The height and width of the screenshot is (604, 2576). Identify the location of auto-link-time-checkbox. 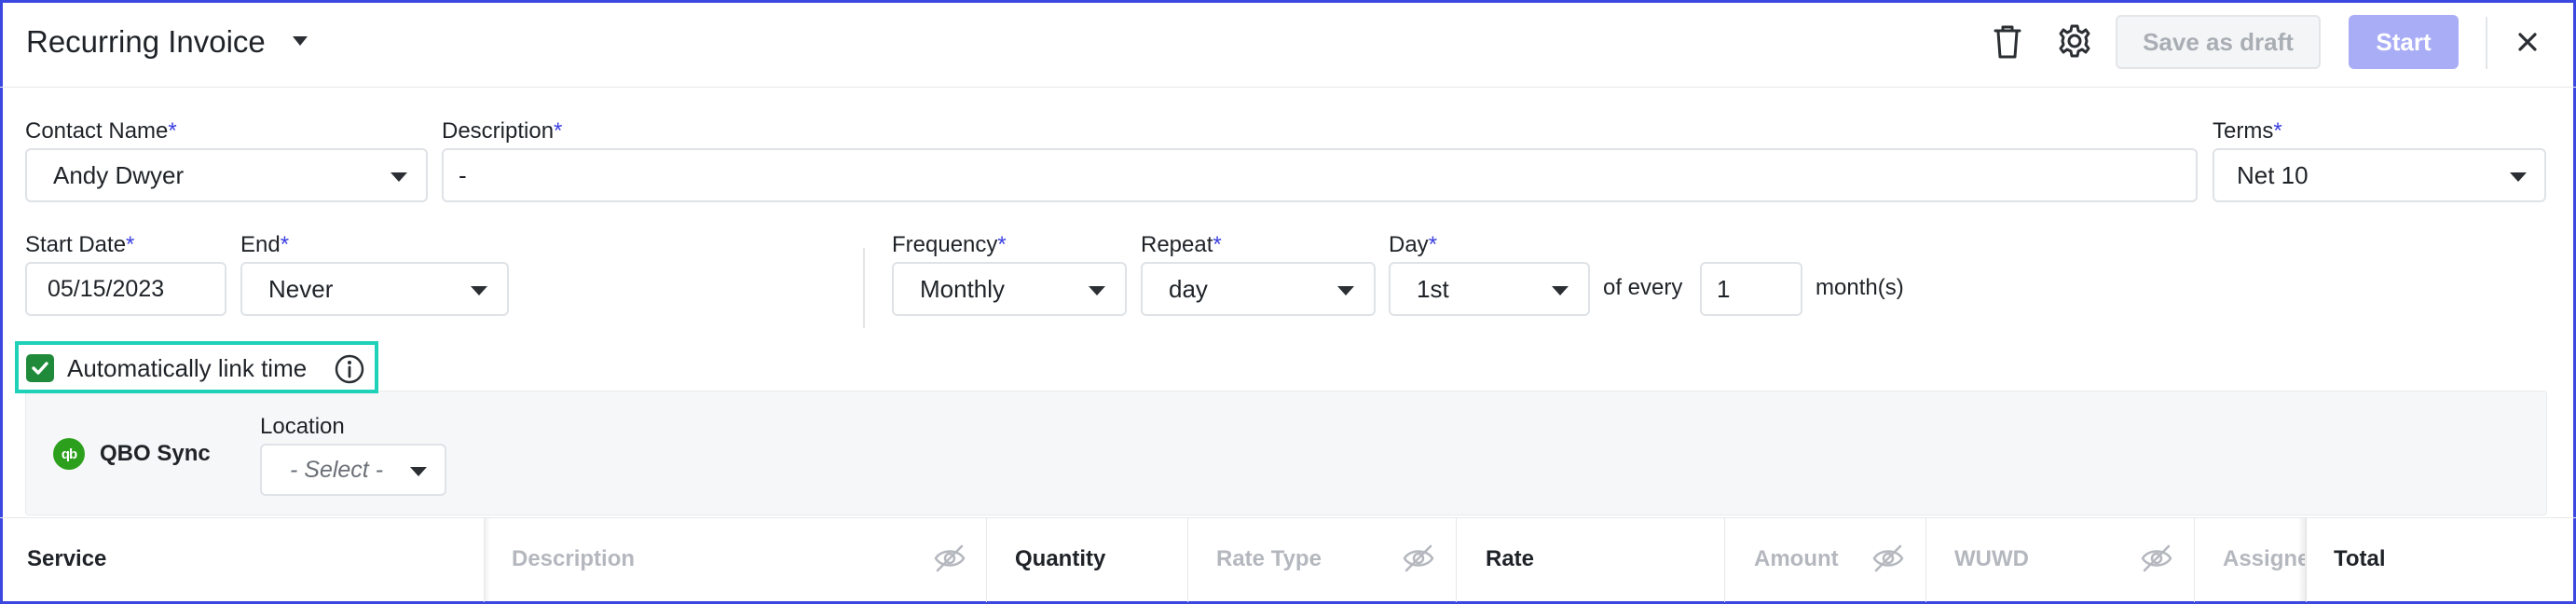
(40, 368).